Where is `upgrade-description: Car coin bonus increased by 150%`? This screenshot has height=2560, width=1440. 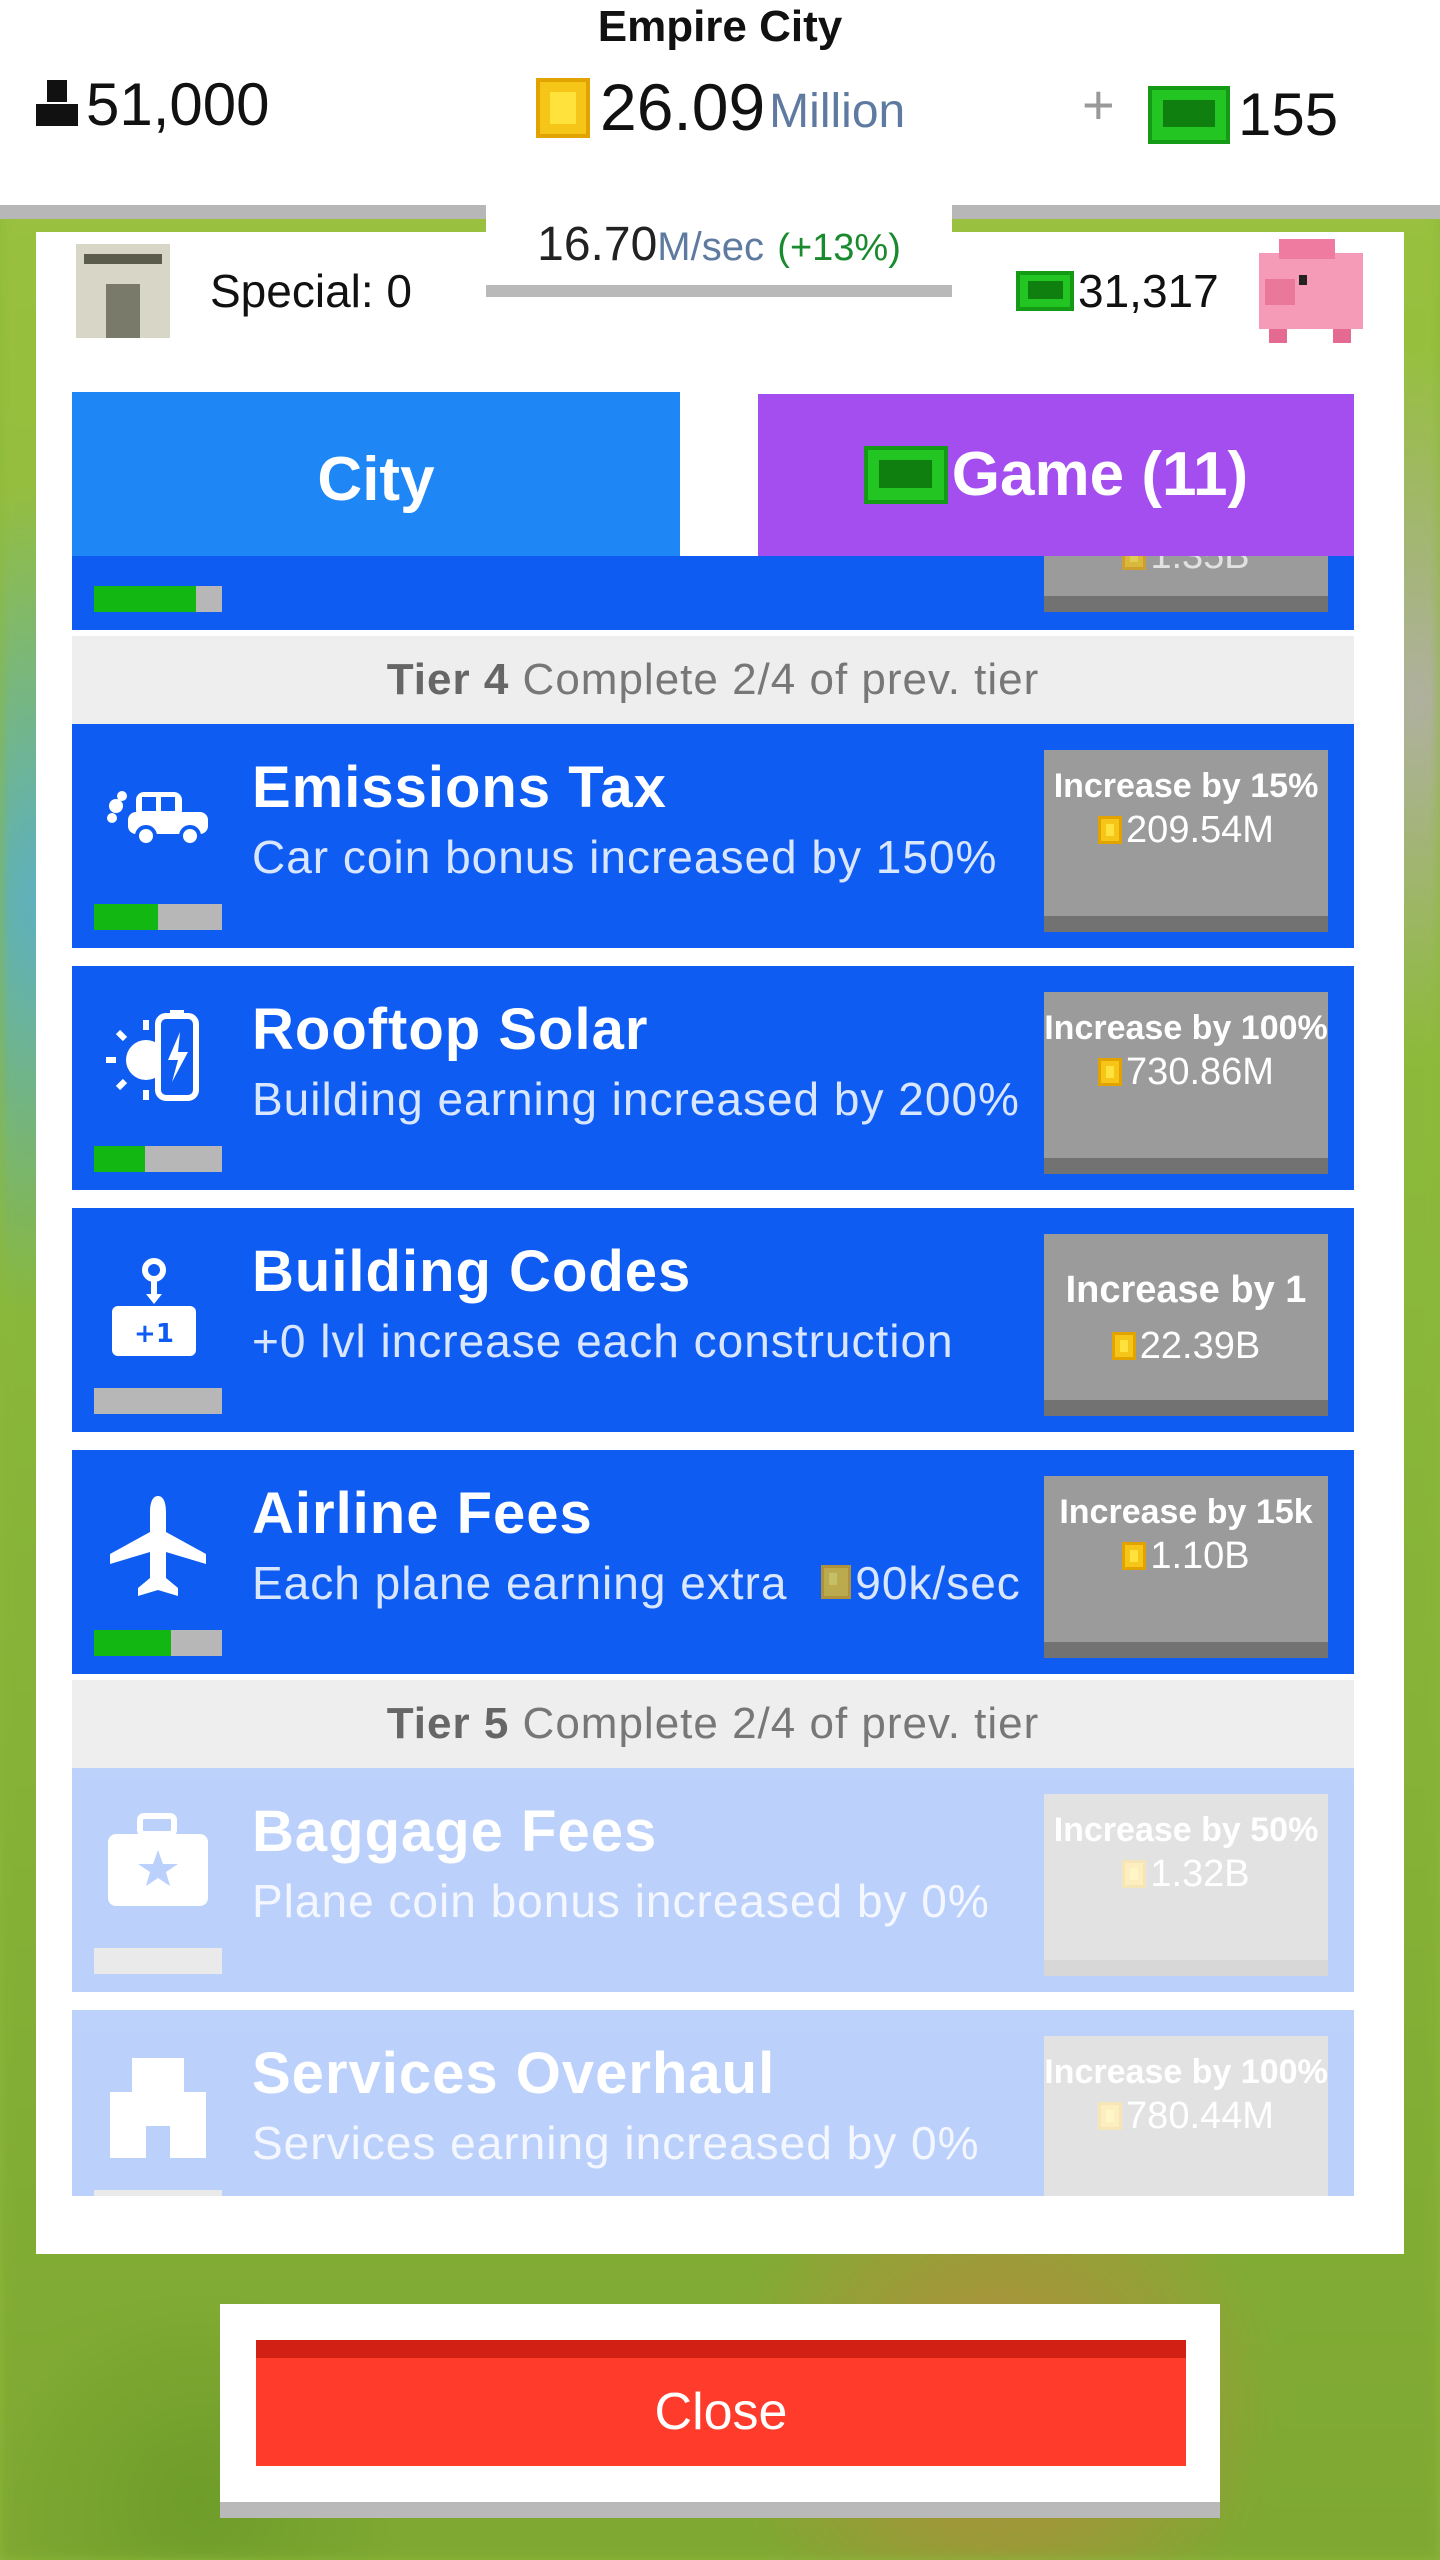 upgrade-description: Car coin bonus increased by 150% is located at coordinates (625, 857).